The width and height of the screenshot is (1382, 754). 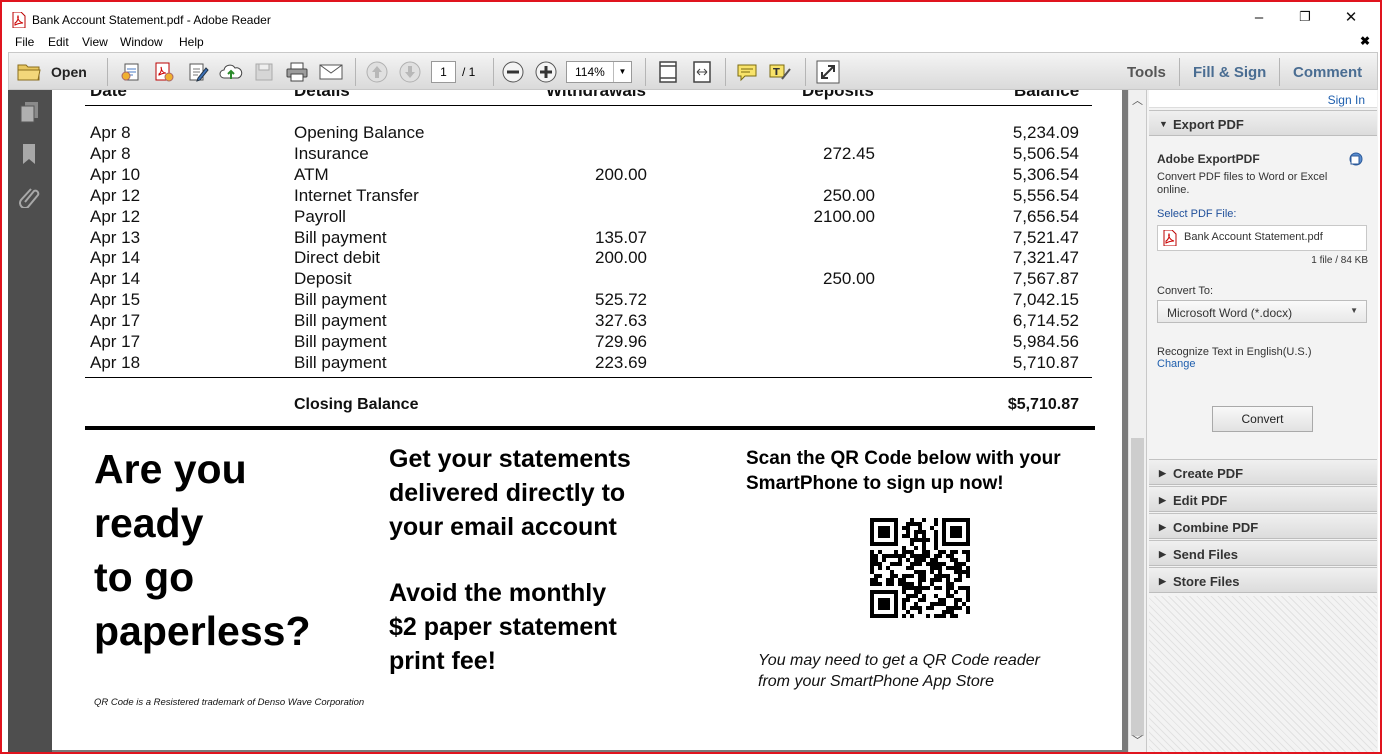 What do you see at coordinates (1263, 526) in the screenshot?
I see `combine-pdf-section: ▶ Combine PDF` at bounding box center [1263, 526].